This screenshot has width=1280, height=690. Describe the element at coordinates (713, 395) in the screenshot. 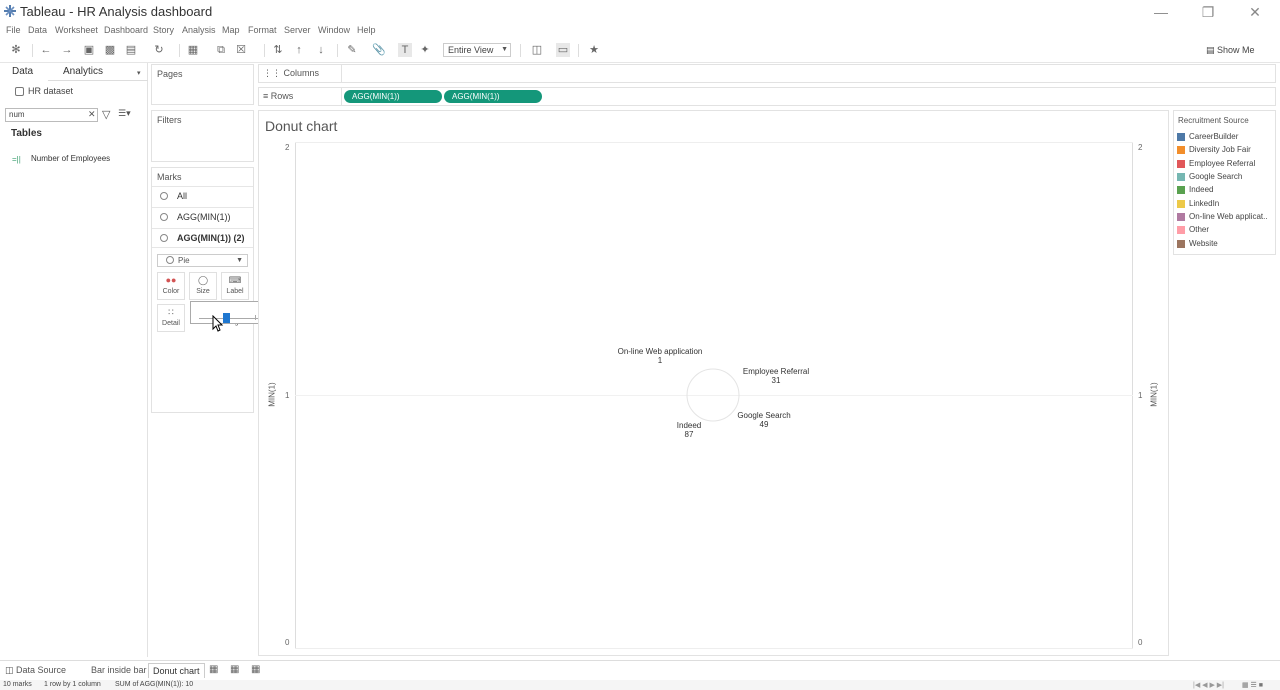

I see `donut-chart` at that location.